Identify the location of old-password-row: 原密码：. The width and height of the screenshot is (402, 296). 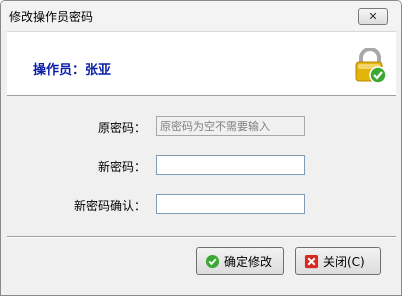
(201, 126).